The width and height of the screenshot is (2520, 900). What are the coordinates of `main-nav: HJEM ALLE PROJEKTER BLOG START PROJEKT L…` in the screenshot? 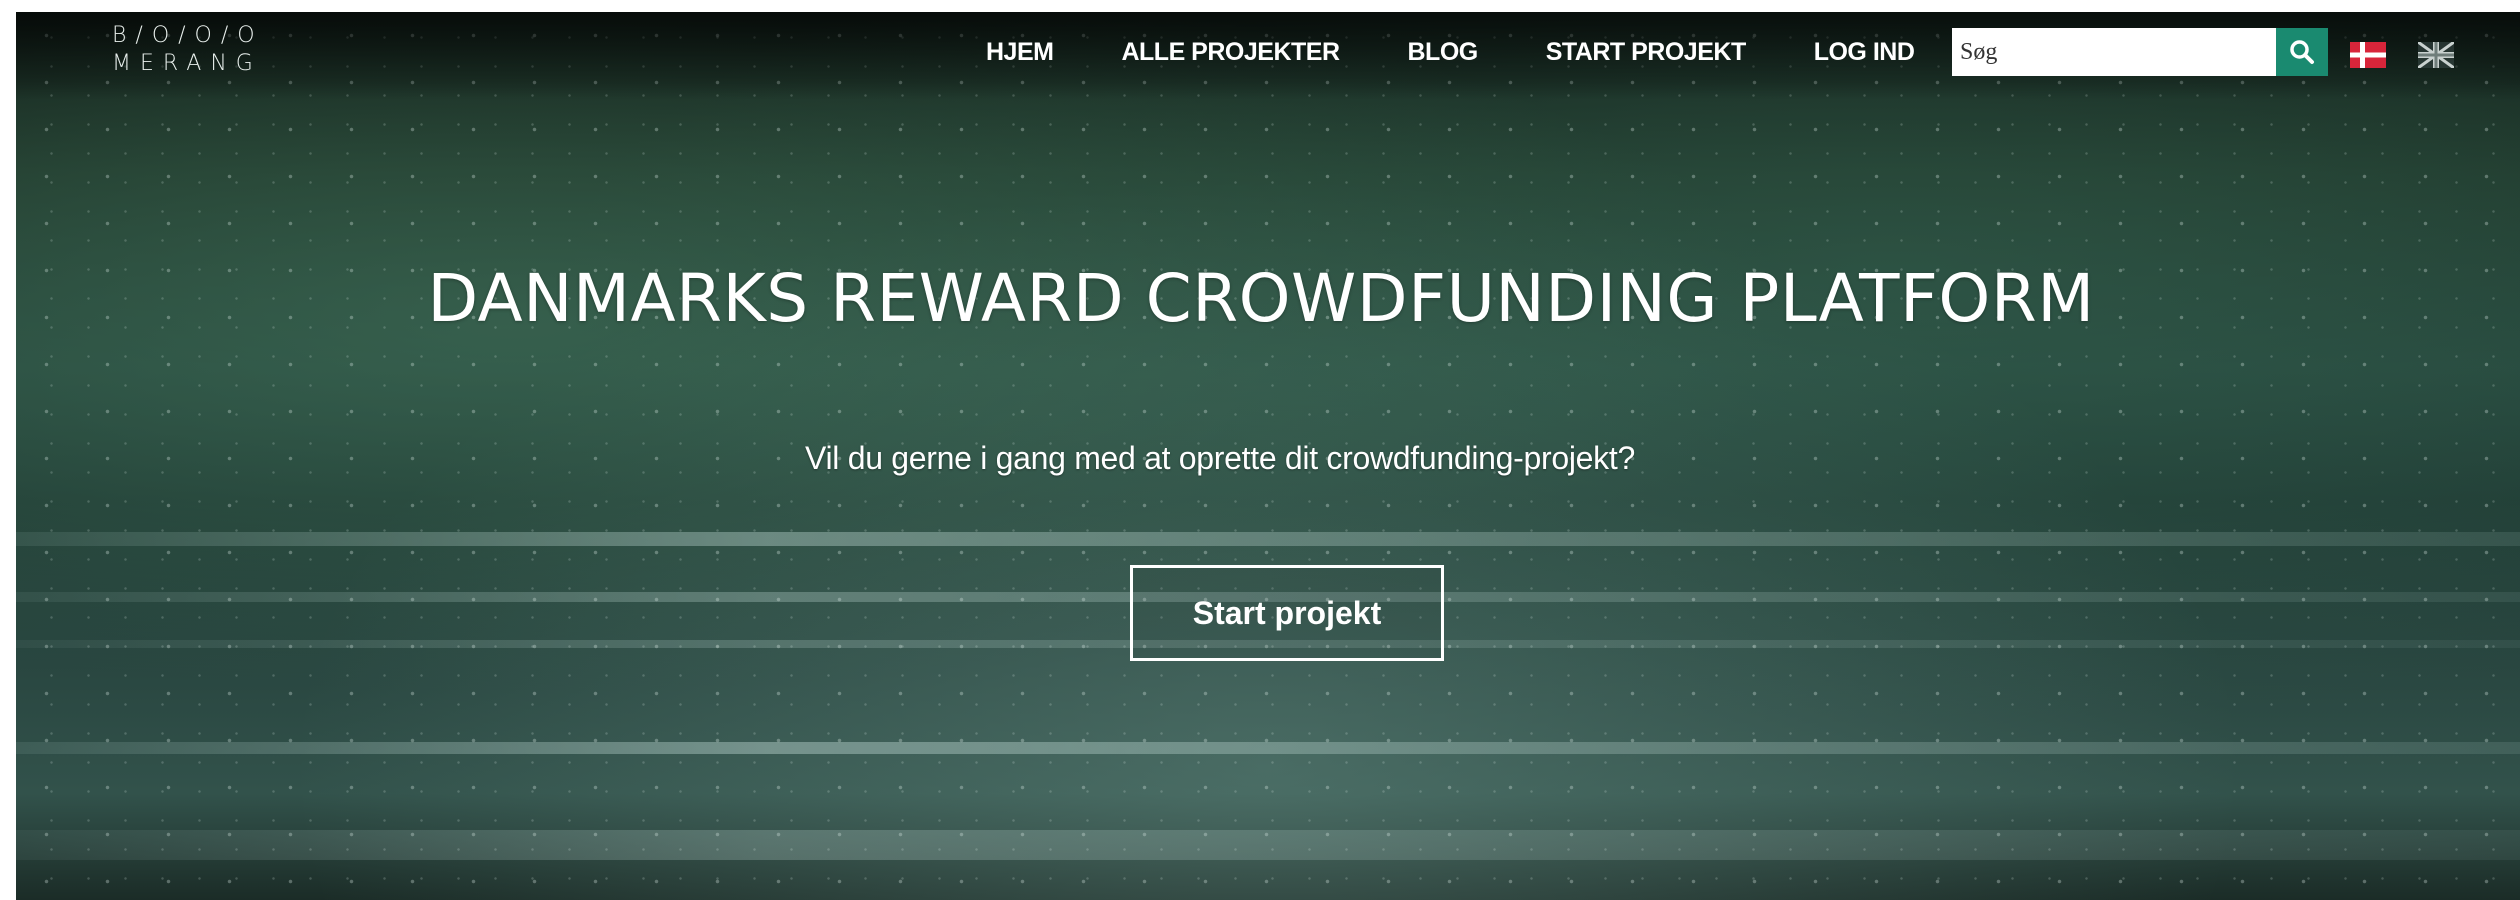 It's located at (1450, 52).